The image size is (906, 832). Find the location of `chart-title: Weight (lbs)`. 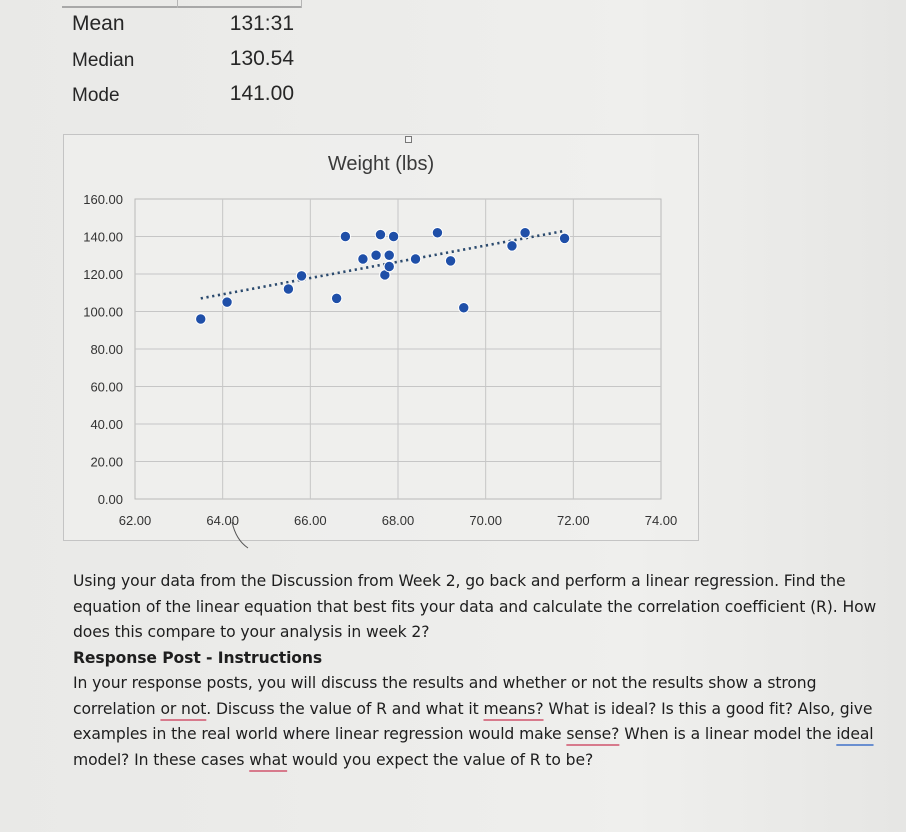

chart-title: Weight (lbs) is located at coordinates (381, 164).